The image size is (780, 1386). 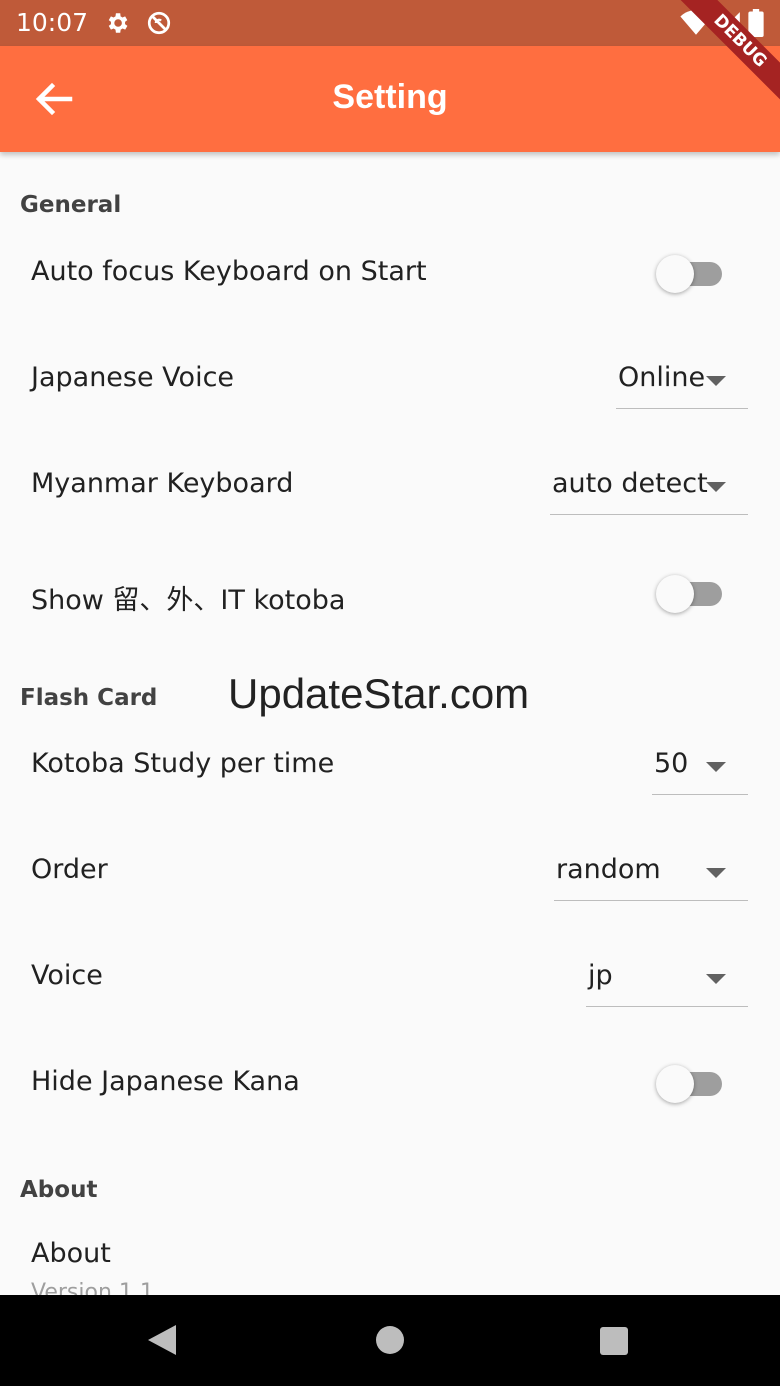 I want to click on voice-dropdown: jp, so click(x=667, y=980).